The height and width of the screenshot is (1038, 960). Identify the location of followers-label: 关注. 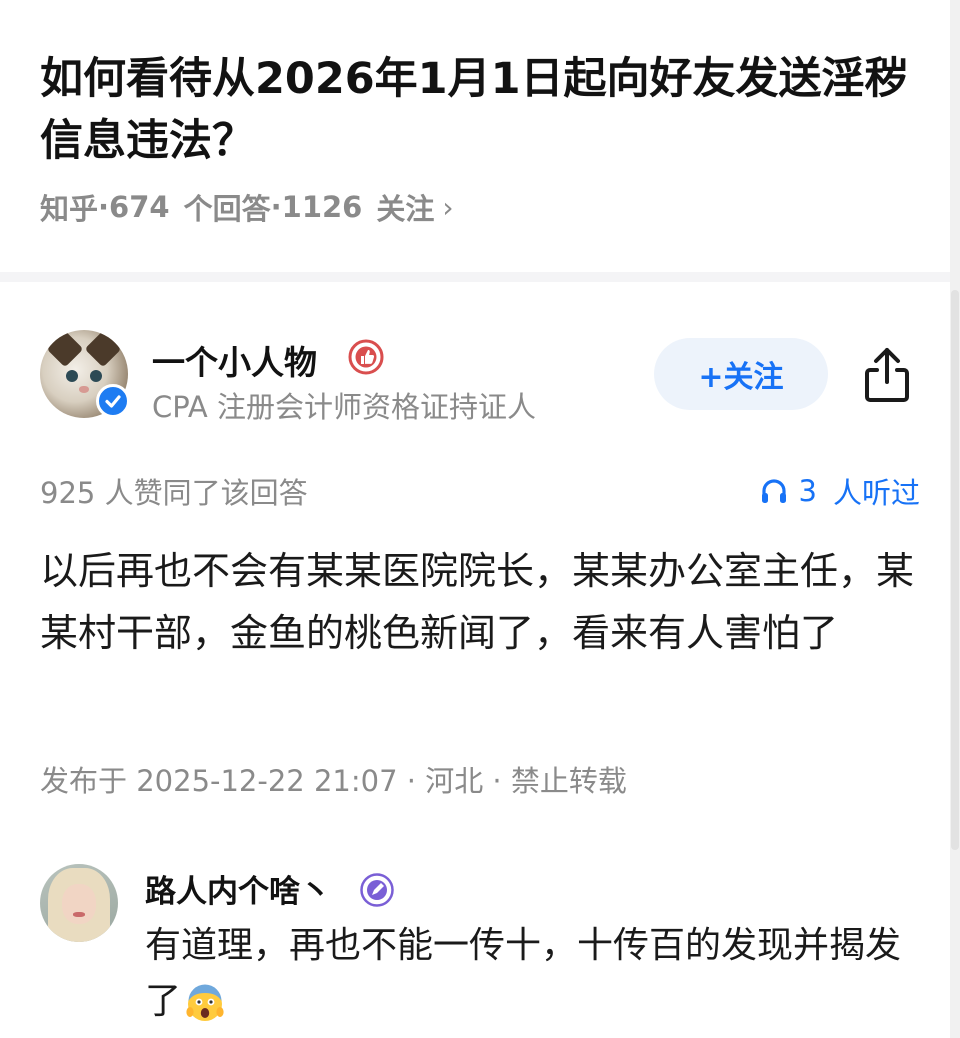
(405, 209).